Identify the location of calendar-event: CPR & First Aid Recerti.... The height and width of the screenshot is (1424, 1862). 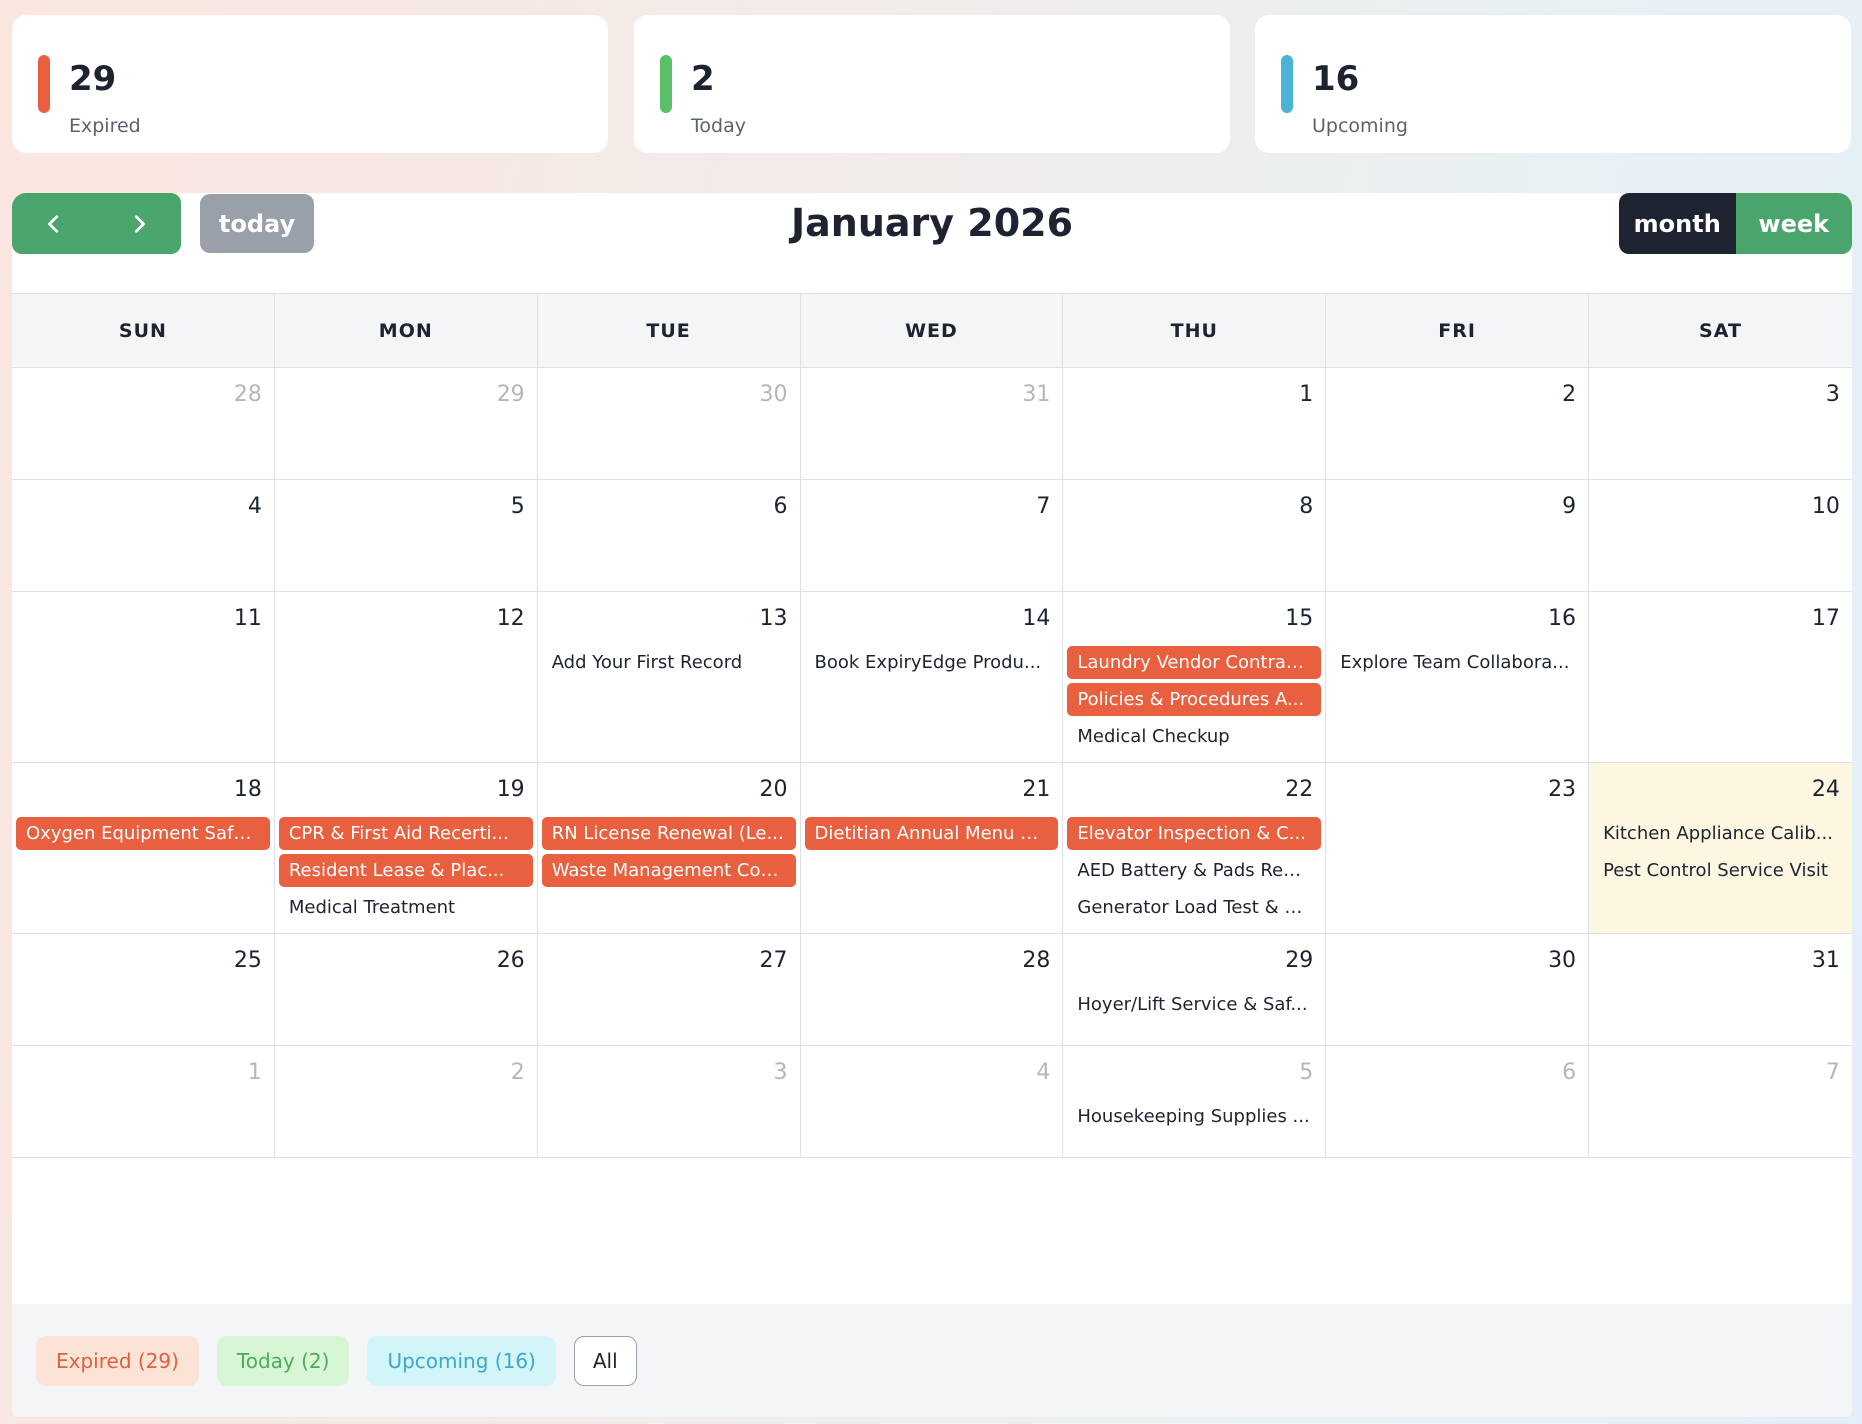
(405, 833).